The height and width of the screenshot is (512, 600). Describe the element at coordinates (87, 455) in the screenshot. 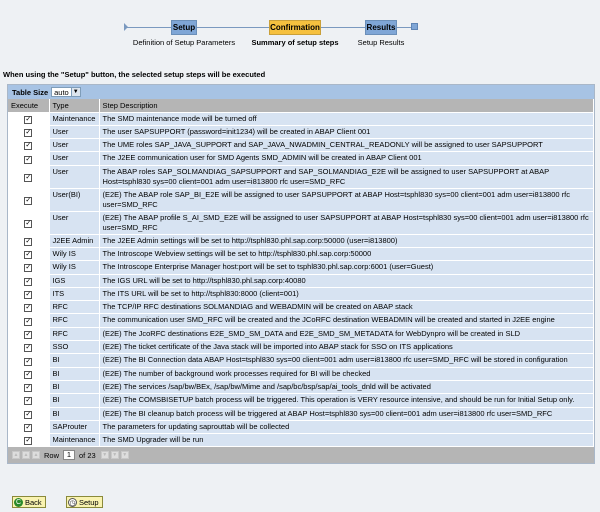

I see `row-of-label: of 23` at that location.